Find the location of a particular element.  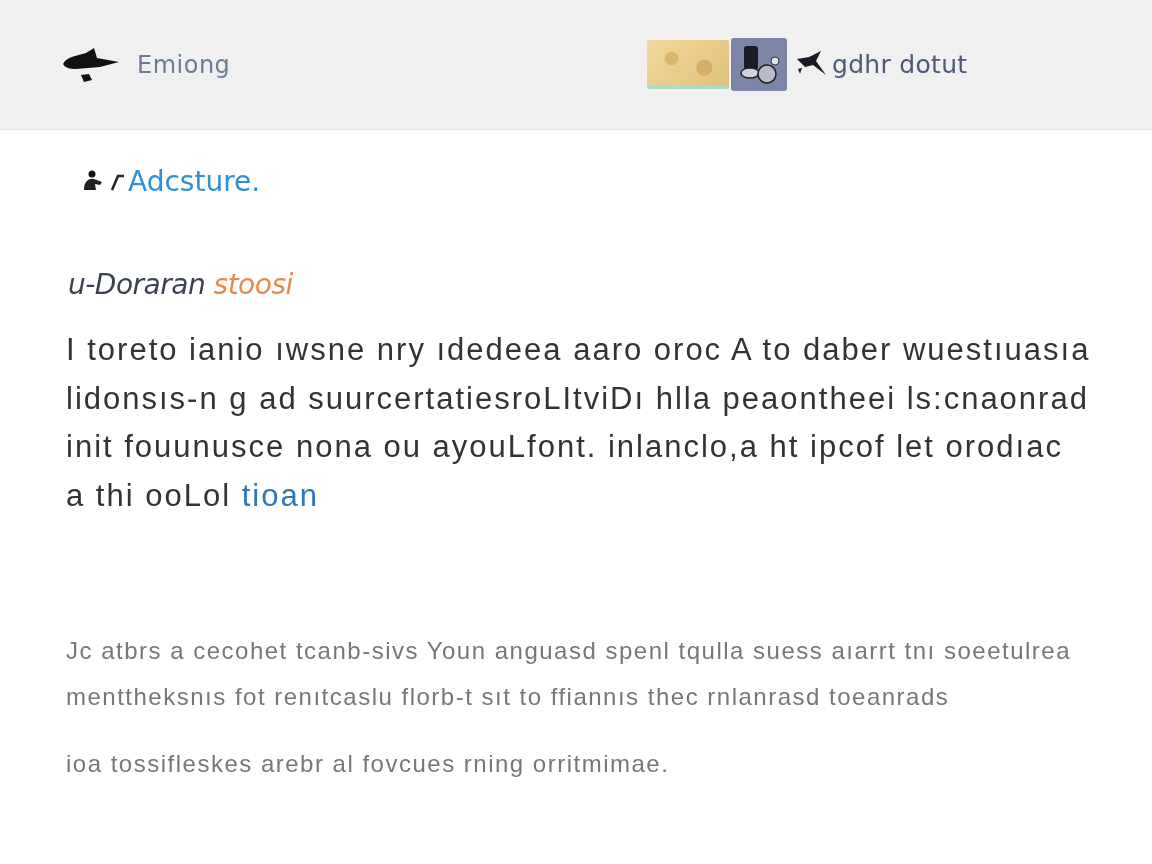

whale-icon is located at coordinates (91, 64).